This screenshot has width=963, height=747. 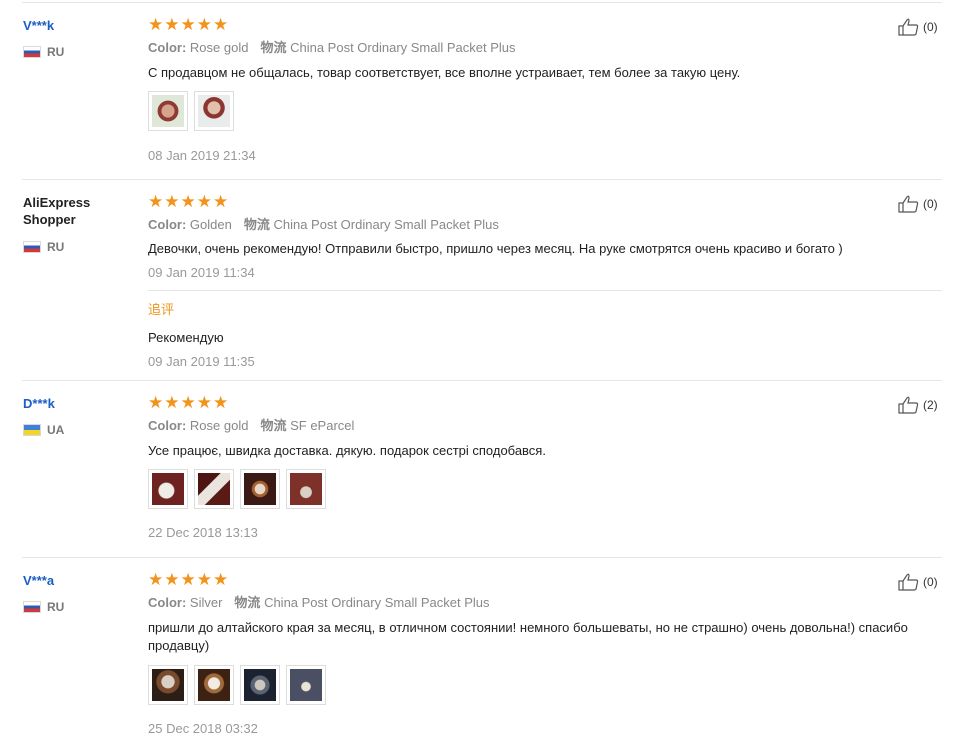 I want to click on reviewer-name: V***k, so click(x=38, y=25).